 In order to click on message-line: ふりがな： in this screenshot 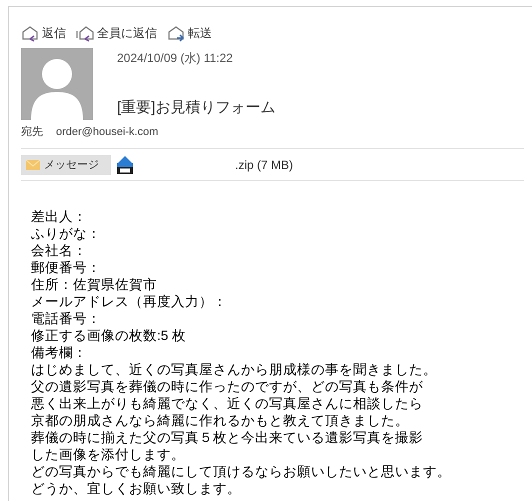, I will do `click(66, 233)`.